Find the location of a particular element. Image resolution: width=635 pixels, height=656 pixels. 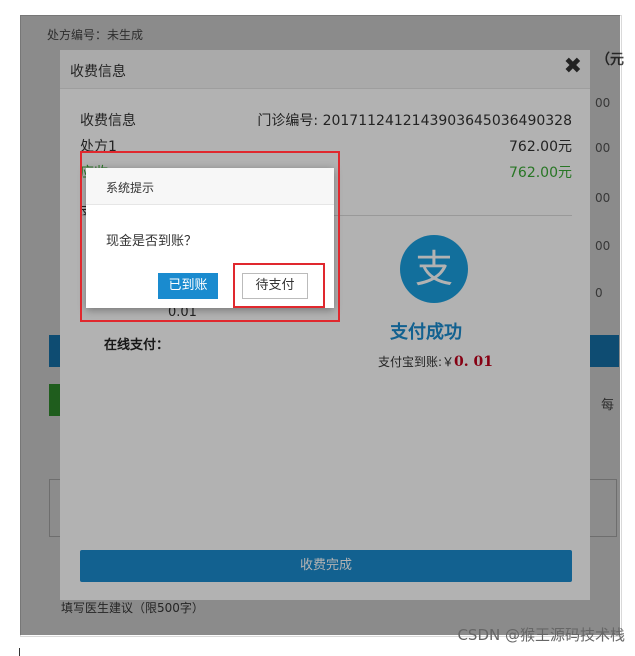

text-caret is located at coordinates (19, 652).